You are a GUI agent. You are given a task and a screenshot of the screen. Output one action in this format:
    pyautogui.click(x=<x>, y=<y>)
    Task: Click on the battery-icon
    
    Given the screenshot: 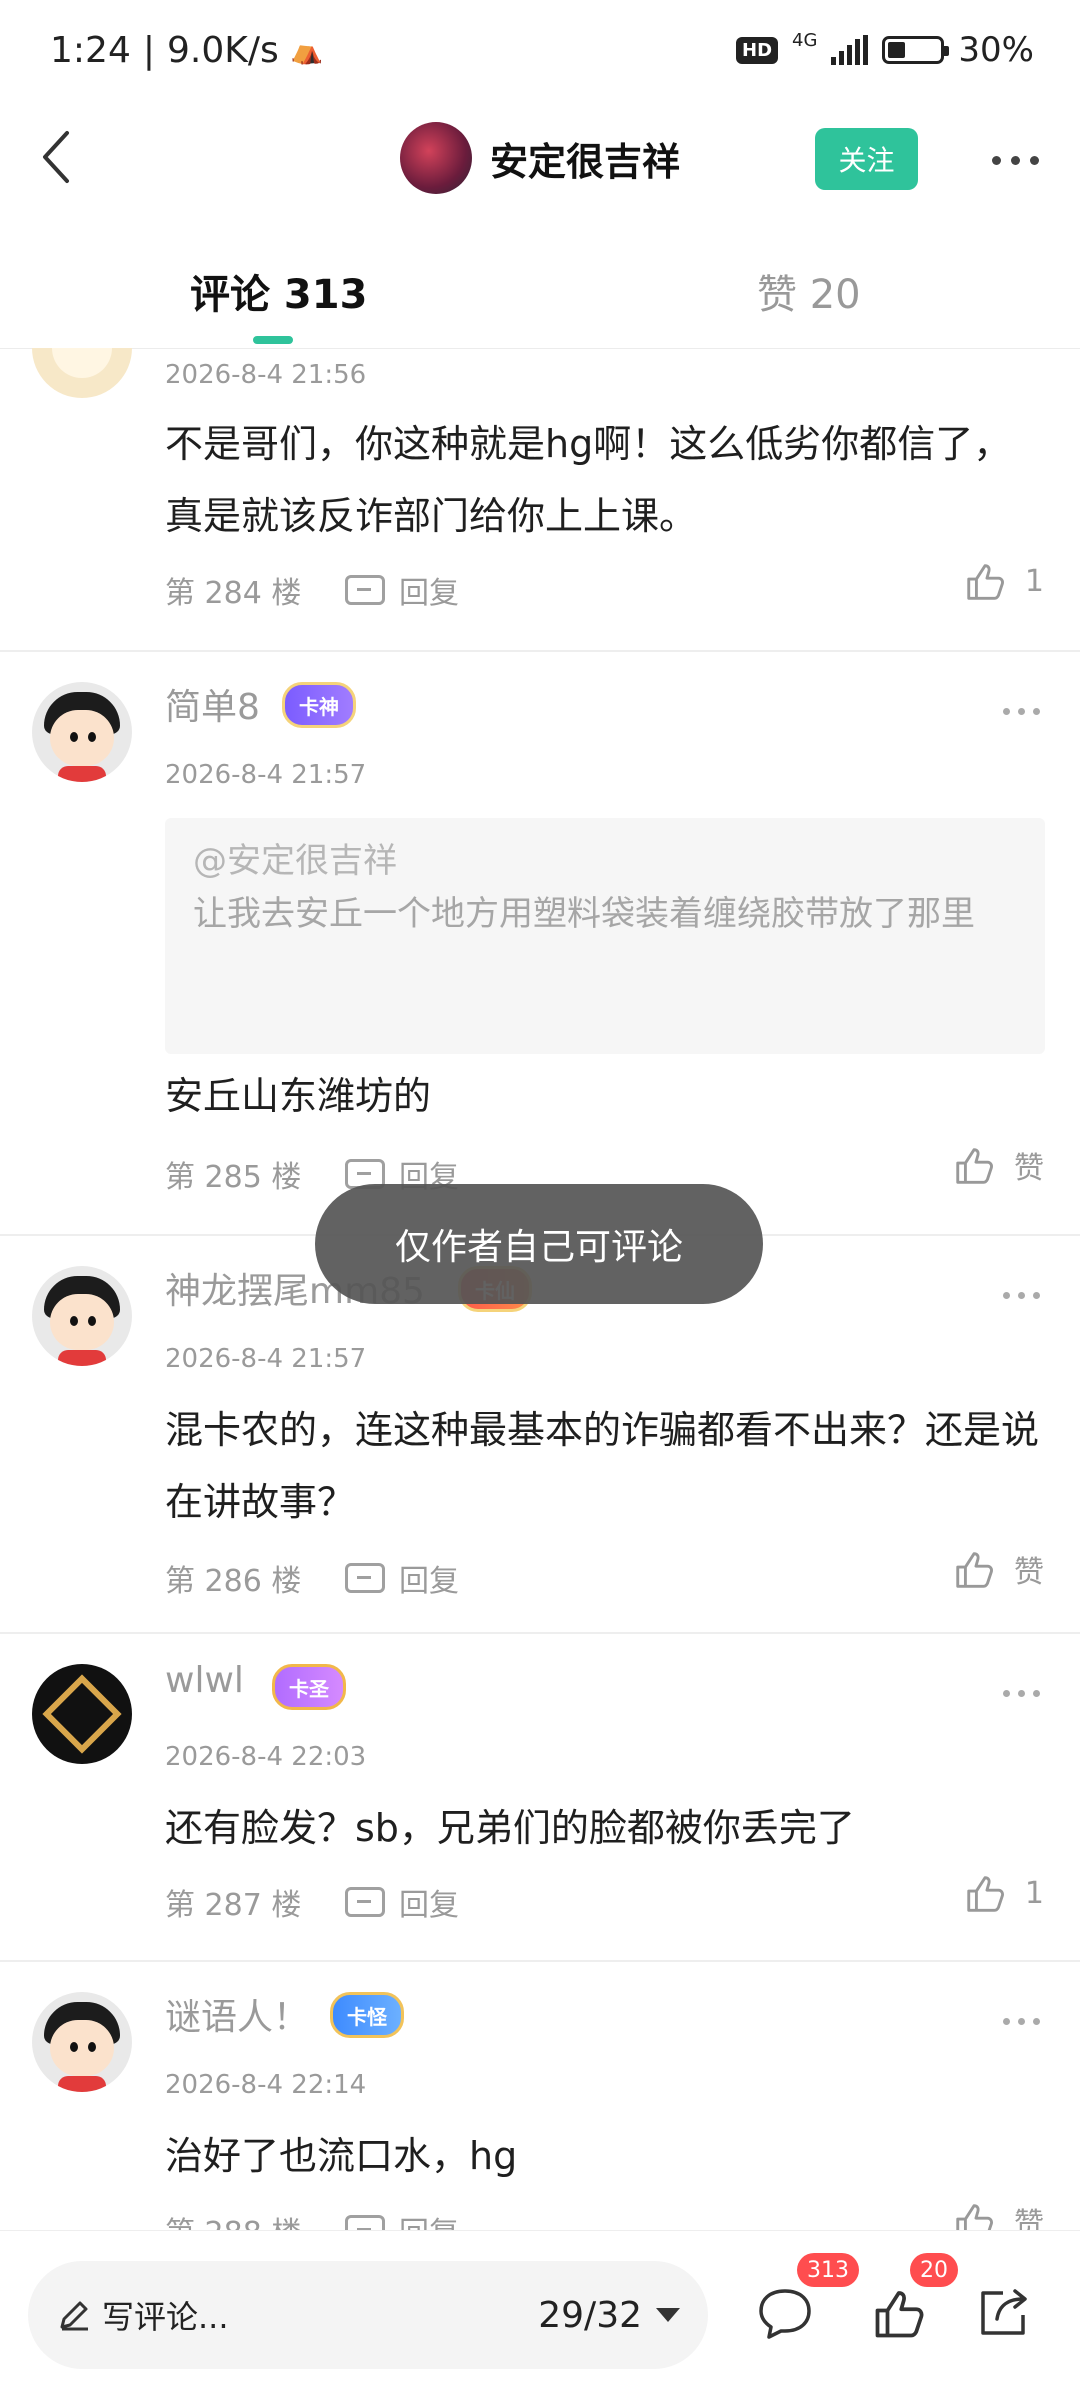 What is the action you would take?
    pyautogui.click(x=916, y=50)
    